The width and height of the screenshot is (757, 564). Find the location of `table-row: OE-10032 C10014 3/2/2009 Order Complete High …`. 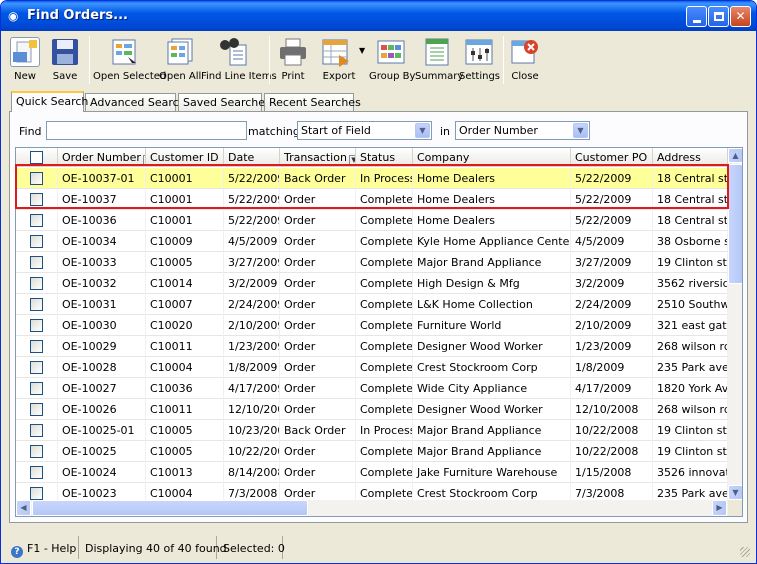

table-row: OE-10032 C10014 3/2/2009 Order Complete High … is located at coordinates (372, 283).